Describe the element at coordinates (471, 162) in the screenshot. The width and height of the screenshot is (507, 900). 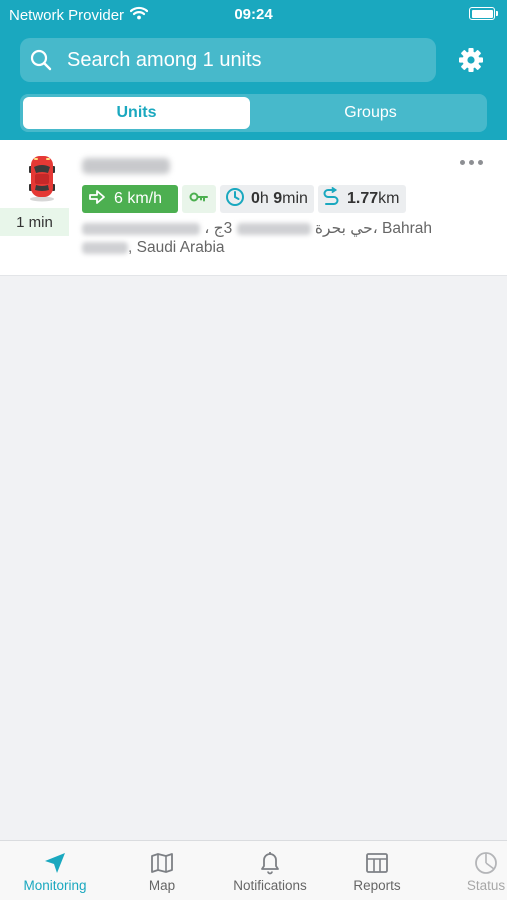
I see `more-options-icon` at that location.